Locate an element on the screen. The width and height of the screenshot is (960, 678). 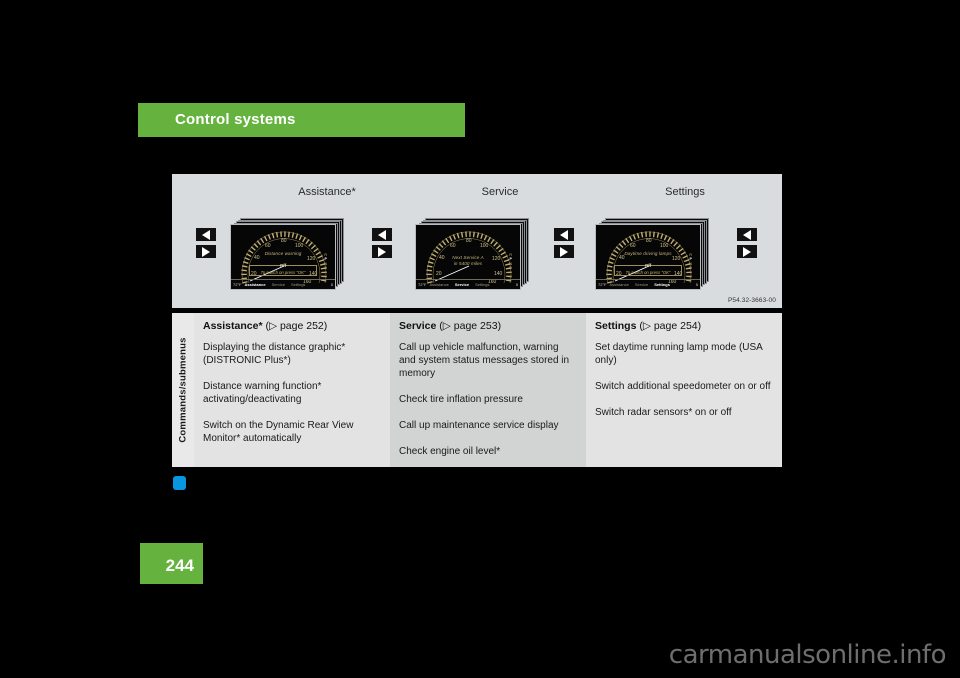
cluster-title-settings: Daytime driving lamps is located at coordinates (648, 253).